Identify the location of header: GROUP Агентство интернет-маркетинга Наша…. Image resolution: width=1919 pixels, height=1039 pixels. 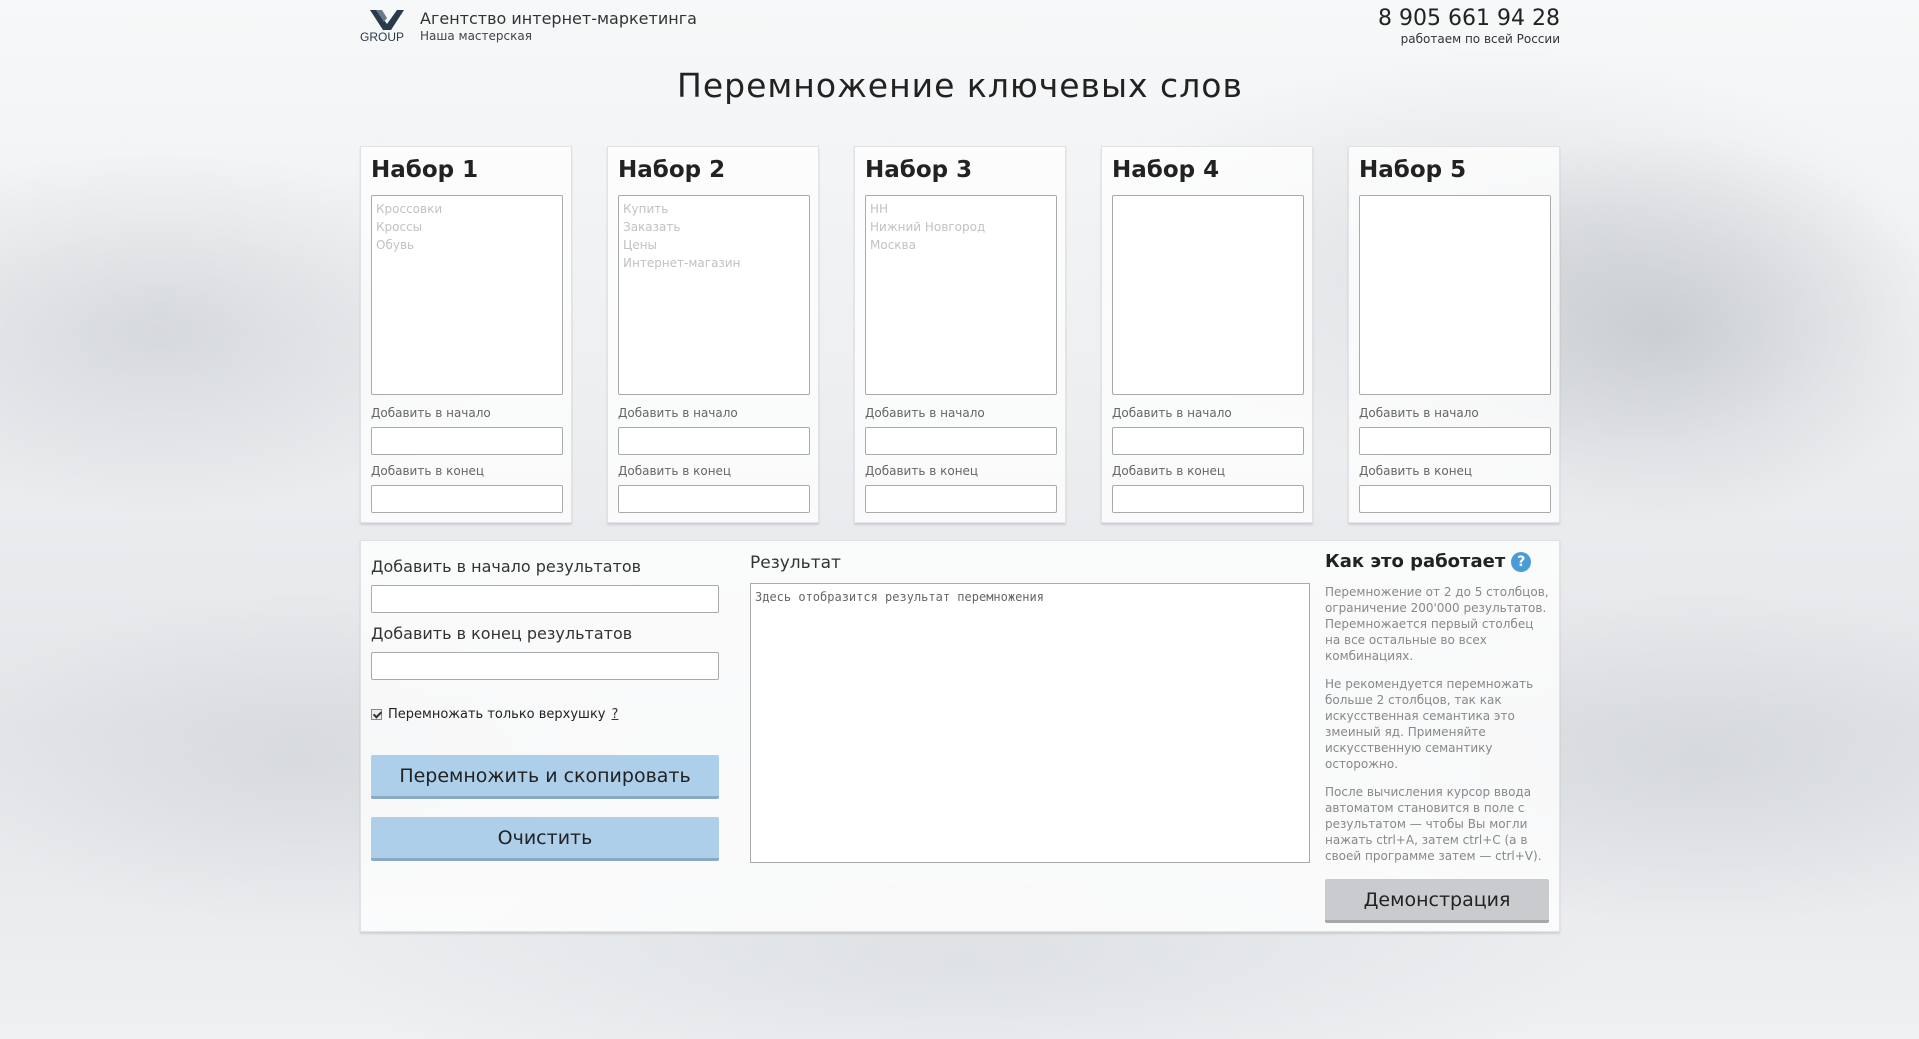
(960, 30).